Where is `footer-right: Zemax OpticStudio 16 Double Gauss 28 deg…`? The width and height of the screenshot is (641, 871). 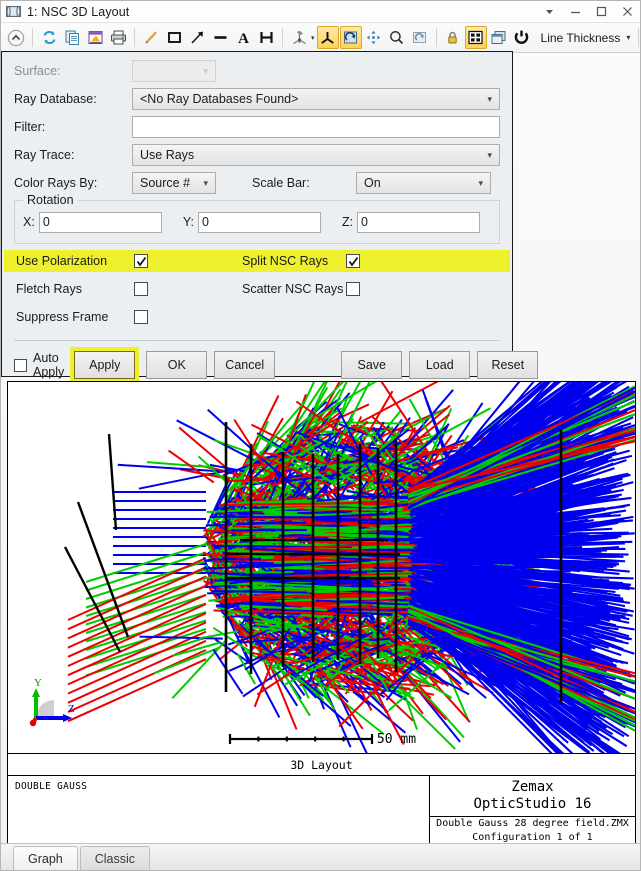 footer-right: Zemax OpticStudio 16 Double Gauss 28 deg… is located at coordinates (532, 809).